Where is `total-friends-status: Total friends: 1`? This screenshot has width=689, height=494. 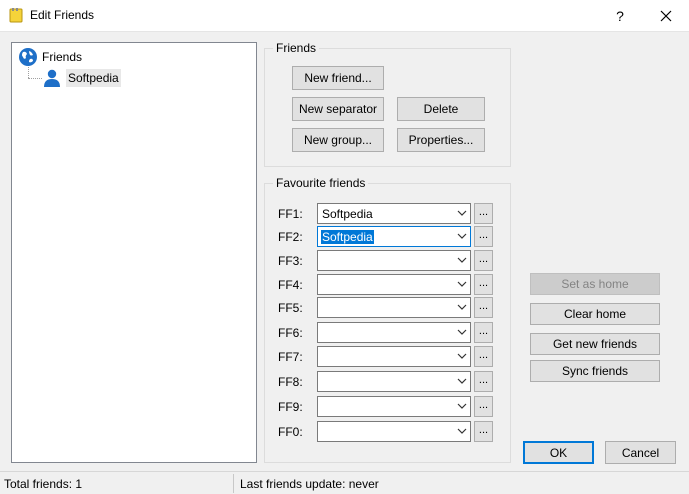
total-friends-status: Total friends: 1 is located at coordinates (43, 484).